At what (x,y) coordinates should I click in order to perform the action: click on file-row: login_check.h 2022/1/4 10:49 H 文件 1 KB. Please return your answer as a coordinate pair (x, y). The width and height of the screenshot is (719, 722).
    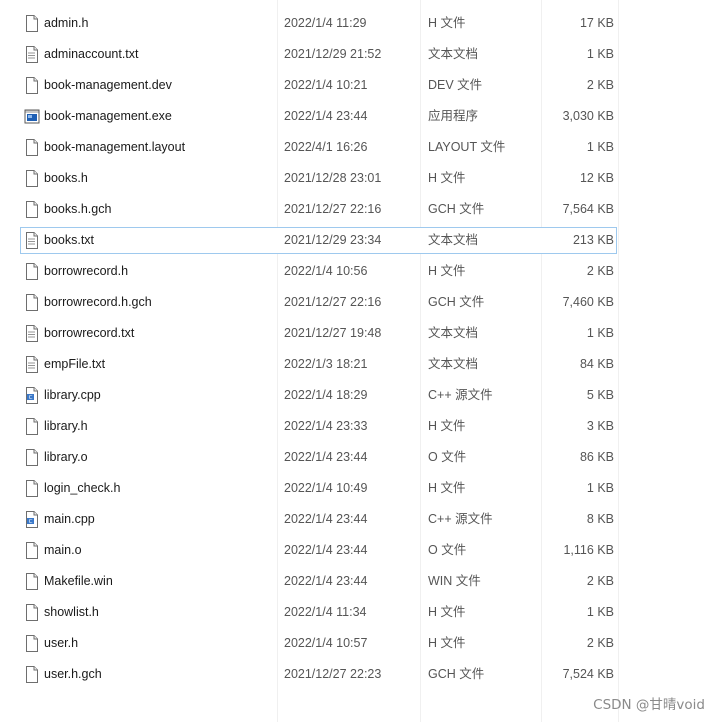
    Looking at the image, I should click on (318, 488).